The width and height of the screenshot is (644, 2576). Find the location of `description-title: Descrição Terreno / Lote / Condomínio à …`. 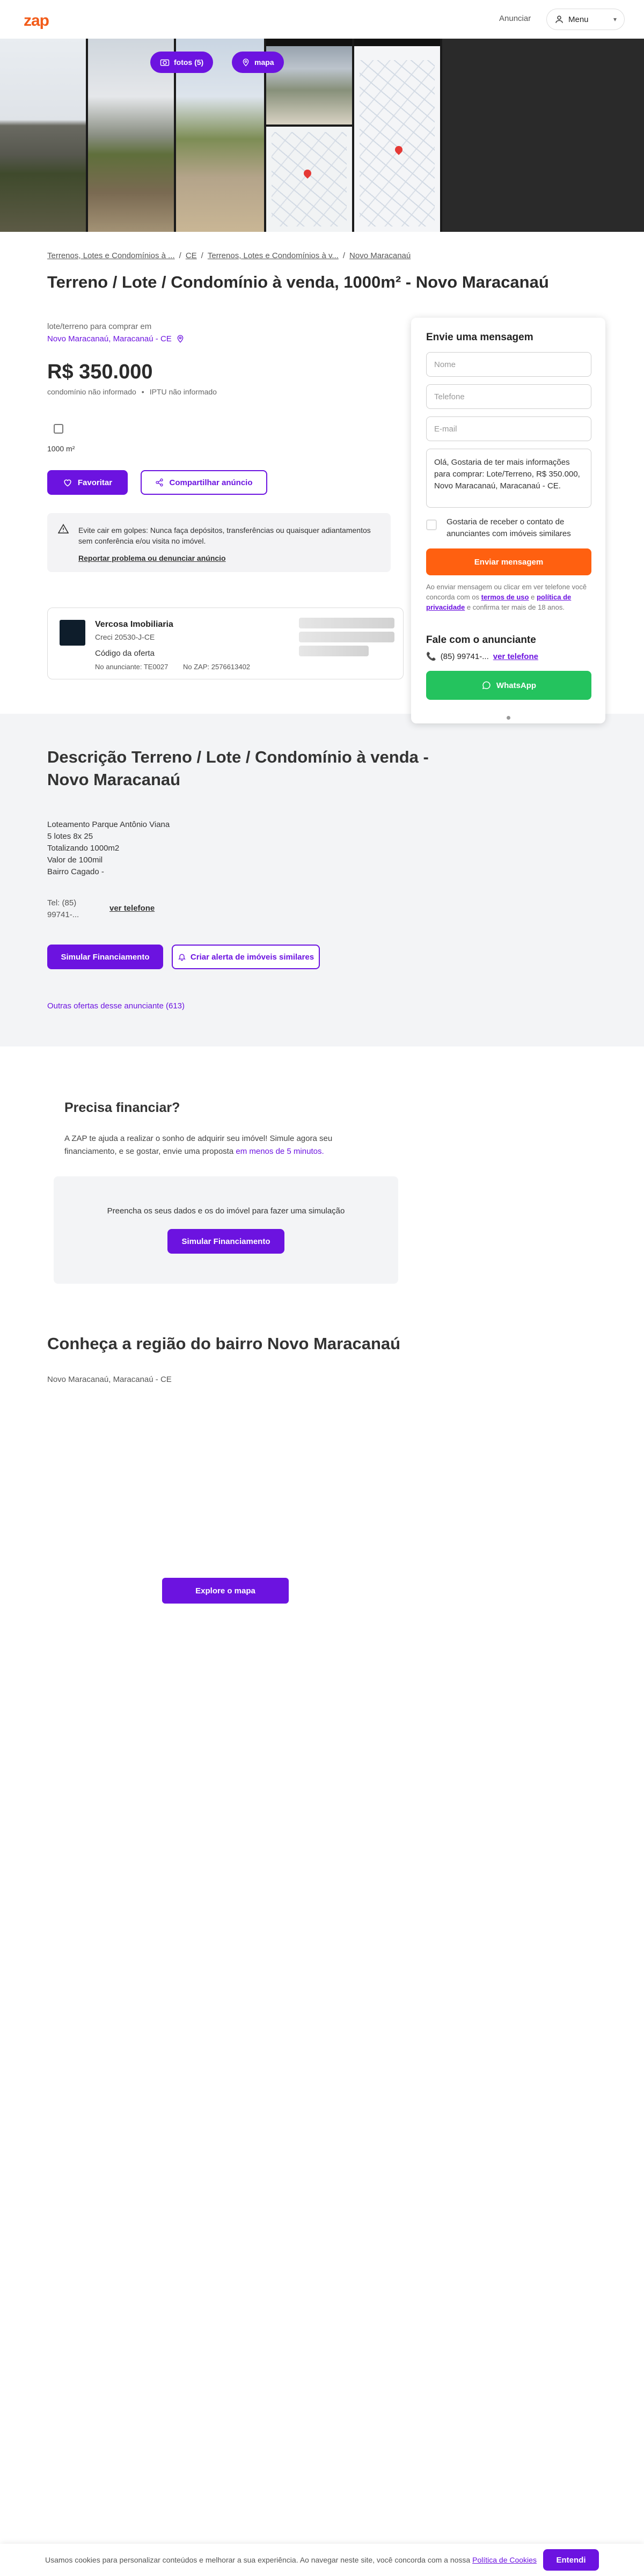

description-title: Descrição Terreno / Lote / Condomínio à … is located at coordinates (238, 768).